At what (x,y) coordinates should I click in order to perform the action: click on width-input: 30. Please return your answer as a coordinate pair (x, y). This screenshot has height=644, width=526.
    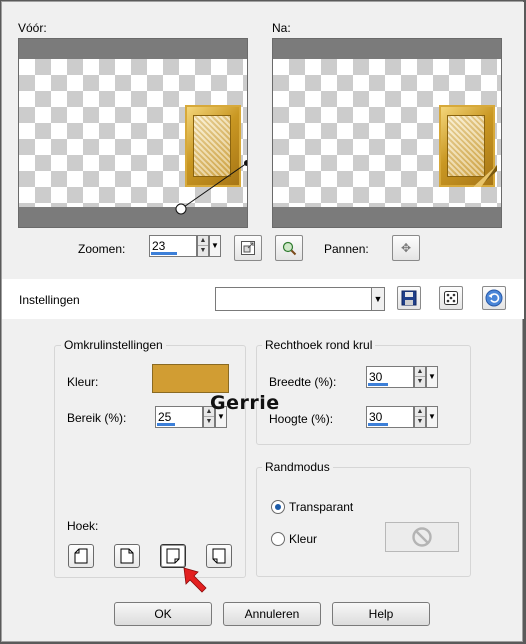
    Looking at the image, I should click on (390, 377).